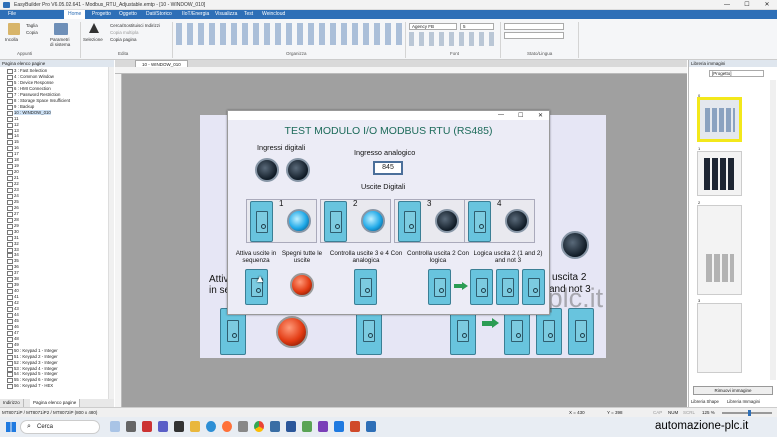 This screenshot has height=437, width=777. Describe the element at coordinates (32, 369) in the screenshot. I see `tree-item: 53 : Keypad 4 - Integer` at that location.